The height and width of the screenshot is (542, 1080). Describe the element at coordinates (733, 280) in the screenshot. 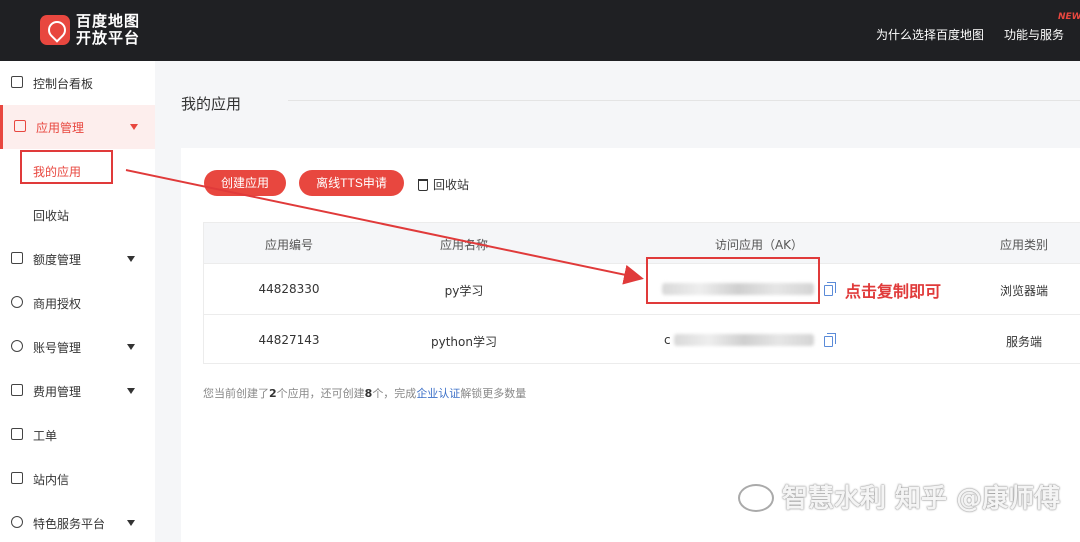

I see `annotation-box-ak` at that location.